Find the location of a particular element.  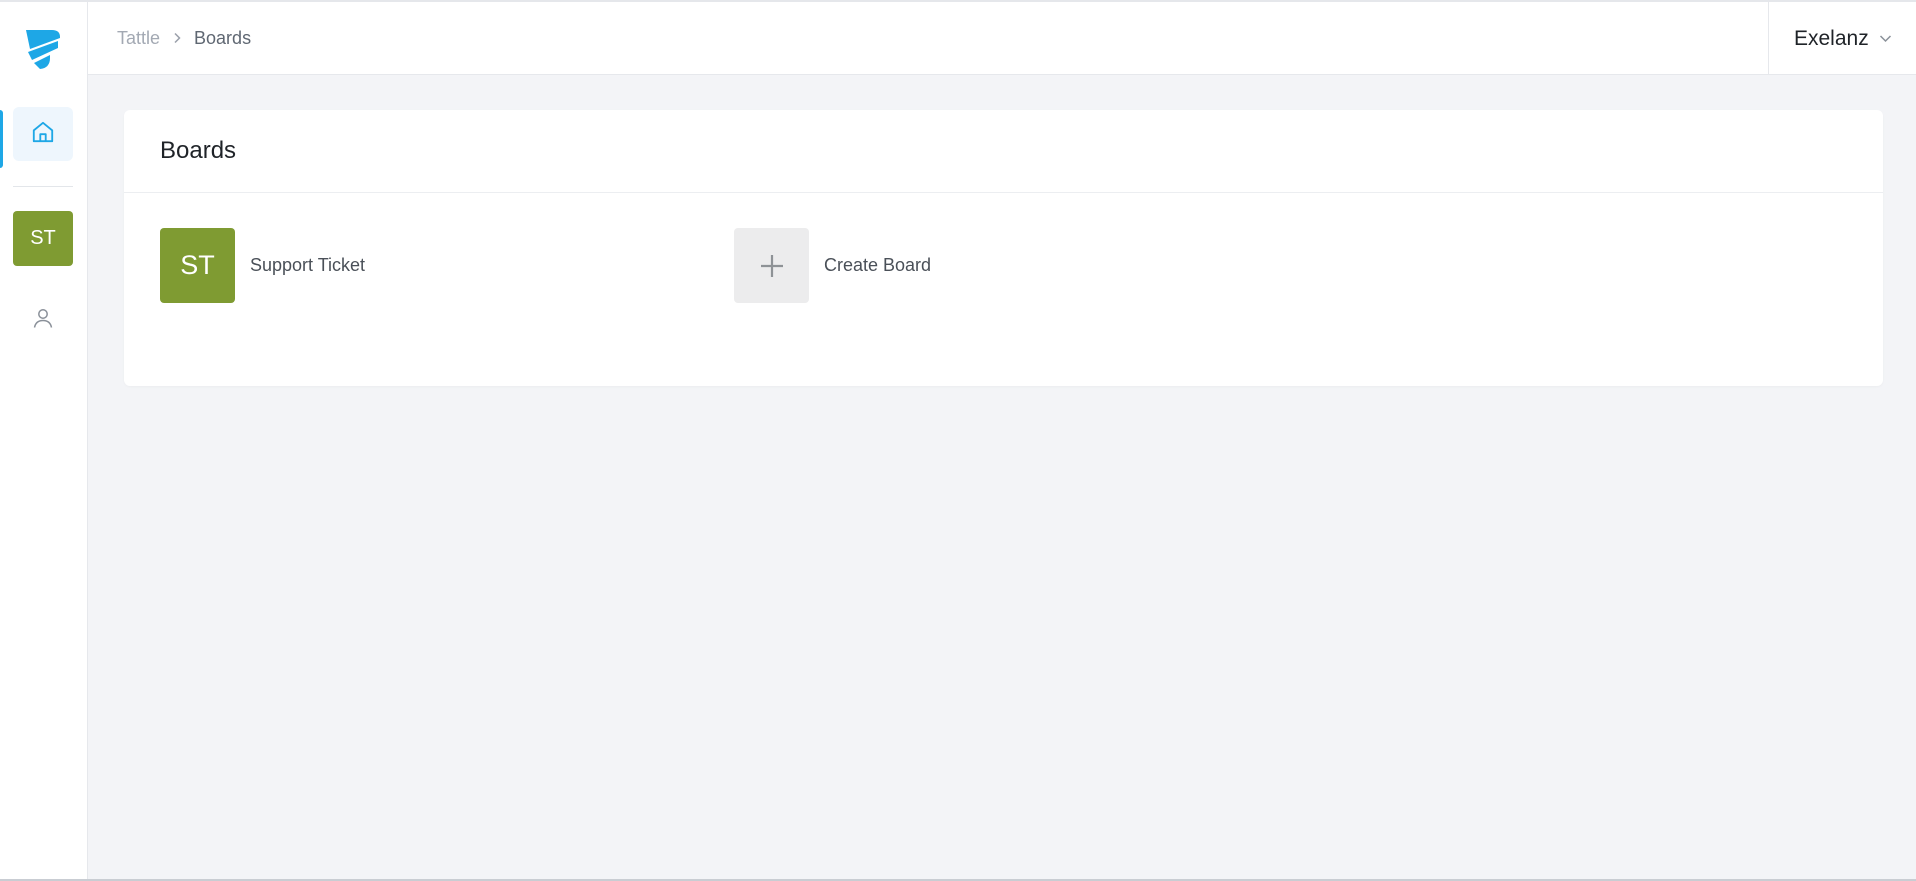

board-avatar: ST is located at coordinates (197, 265).